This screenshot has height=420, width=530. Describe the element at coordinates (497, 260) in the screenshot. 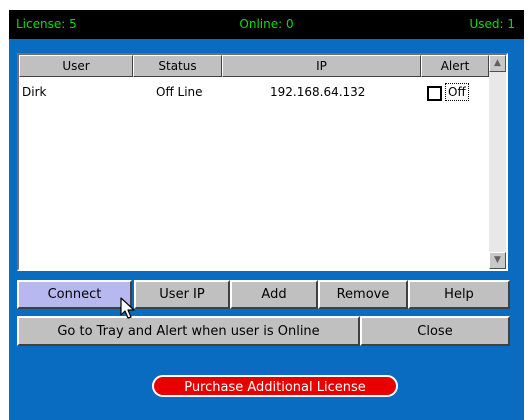

I see `scroll-down-button: ▼` at that location.